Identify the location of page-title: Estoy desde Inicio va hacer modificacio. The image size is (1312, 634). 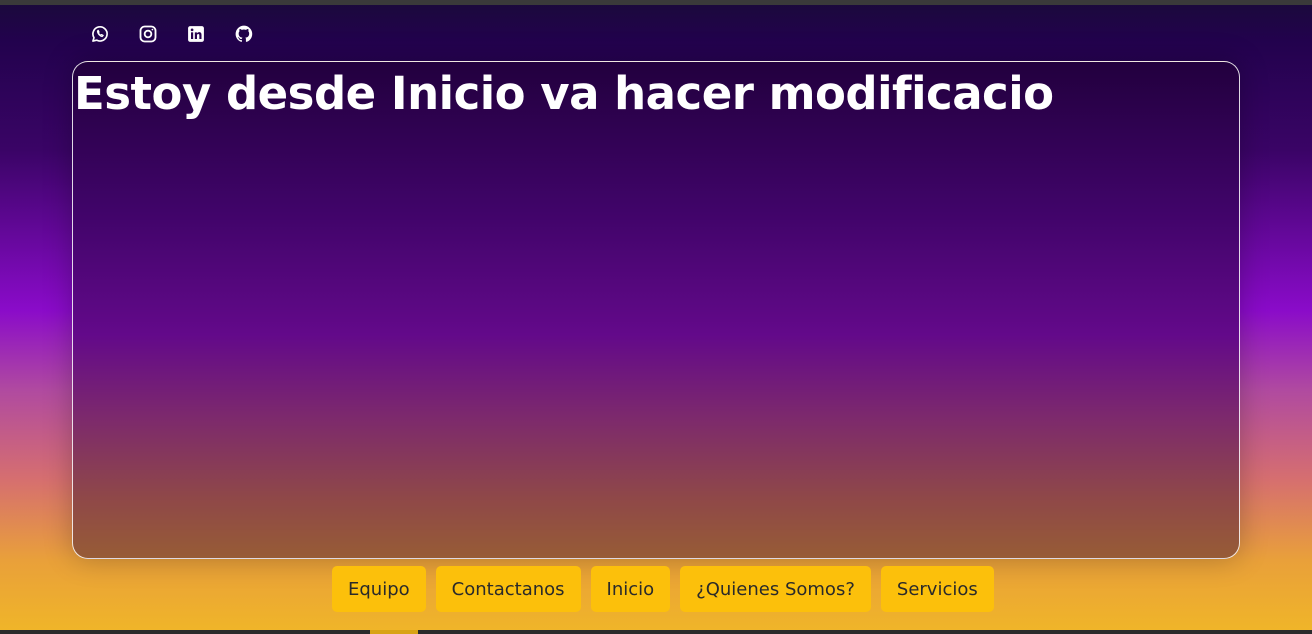
(564, 93).